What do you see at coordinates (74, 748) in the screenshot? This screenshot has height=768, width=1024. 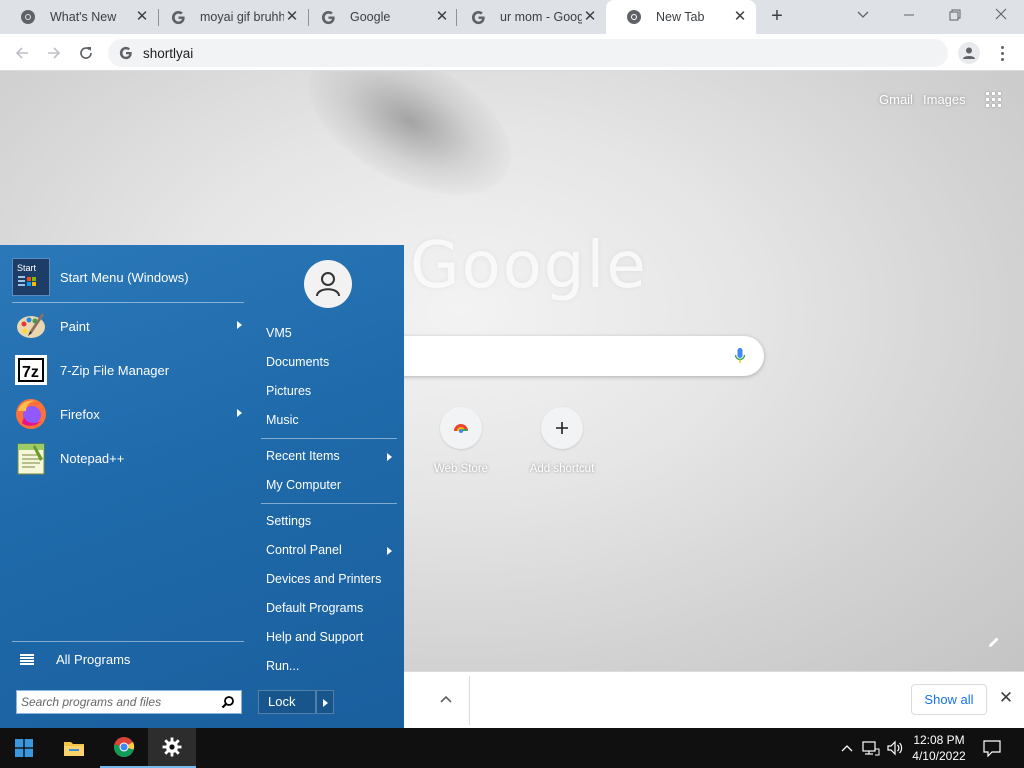 I see `taskbar-file-explorer` at bounding box center [74, 748].